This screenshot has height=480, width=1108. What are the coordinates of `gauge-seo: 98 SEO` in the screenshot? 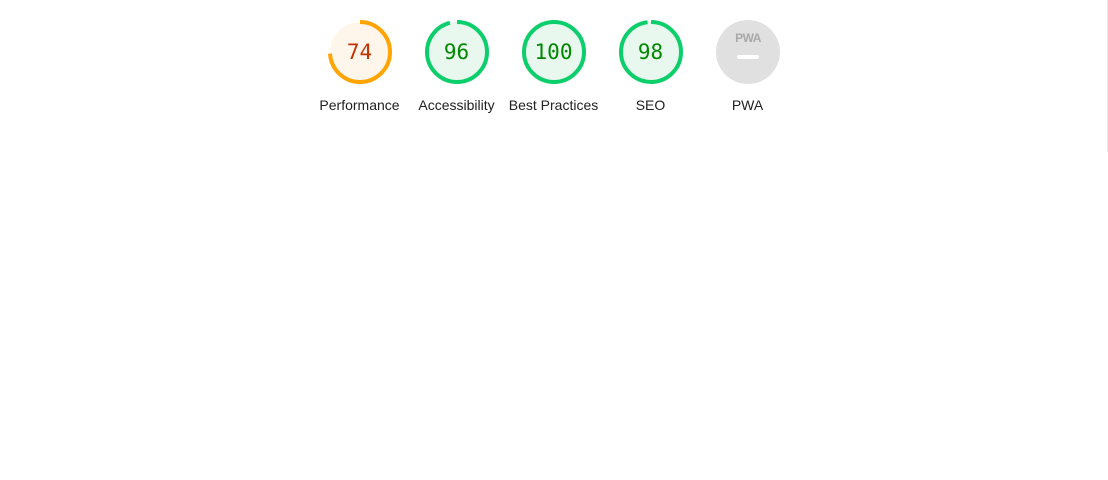 It's located at (650, 67).